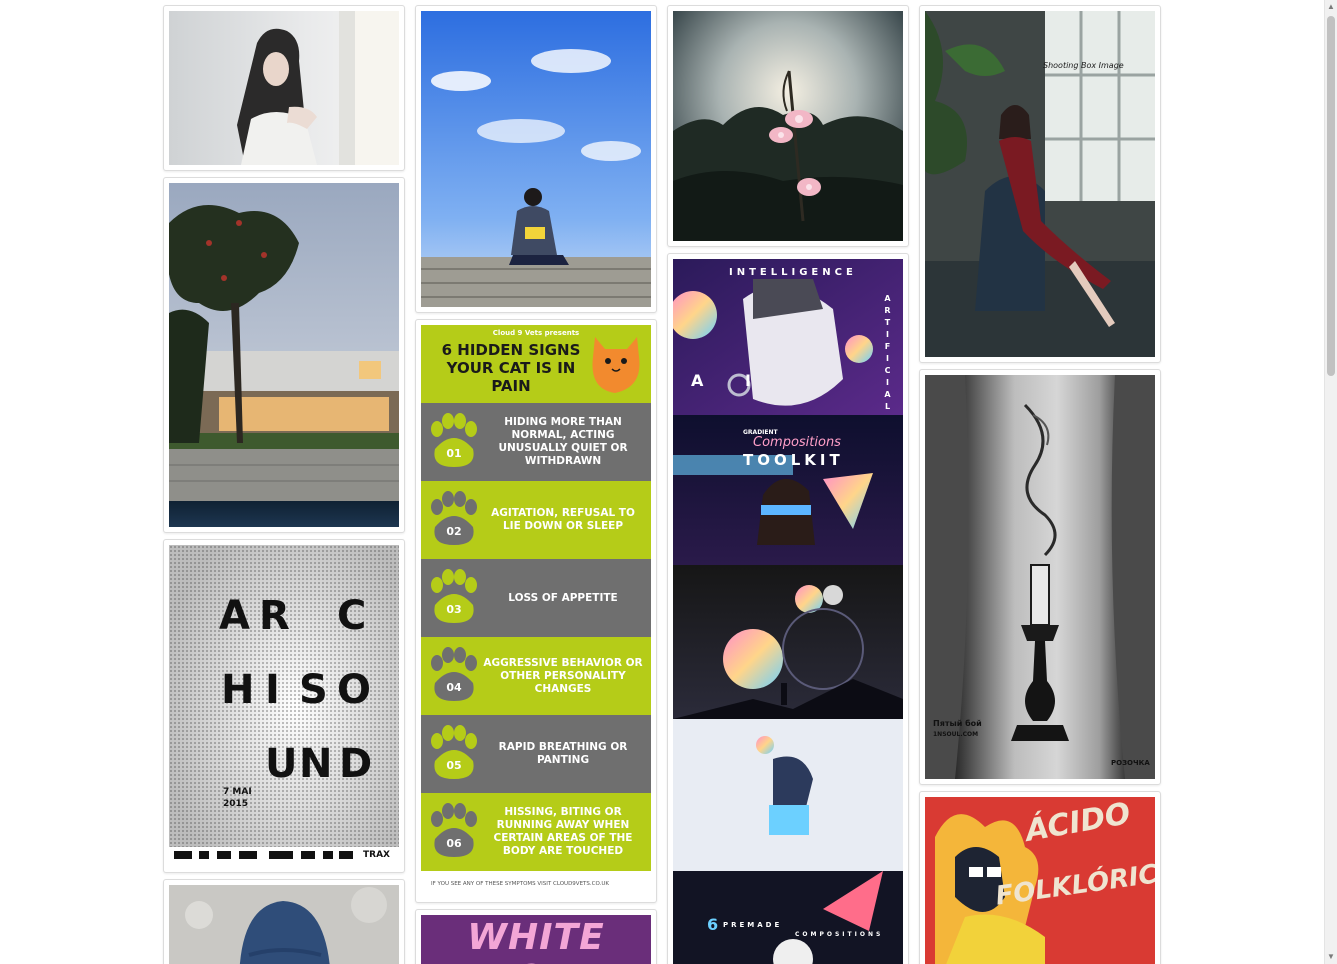 This screenshot has width=1337, height=964. Describe the element at coordinates (1330, 482) in the screenshot. I see `page-scrollbar: ▲ ▼` at that location.